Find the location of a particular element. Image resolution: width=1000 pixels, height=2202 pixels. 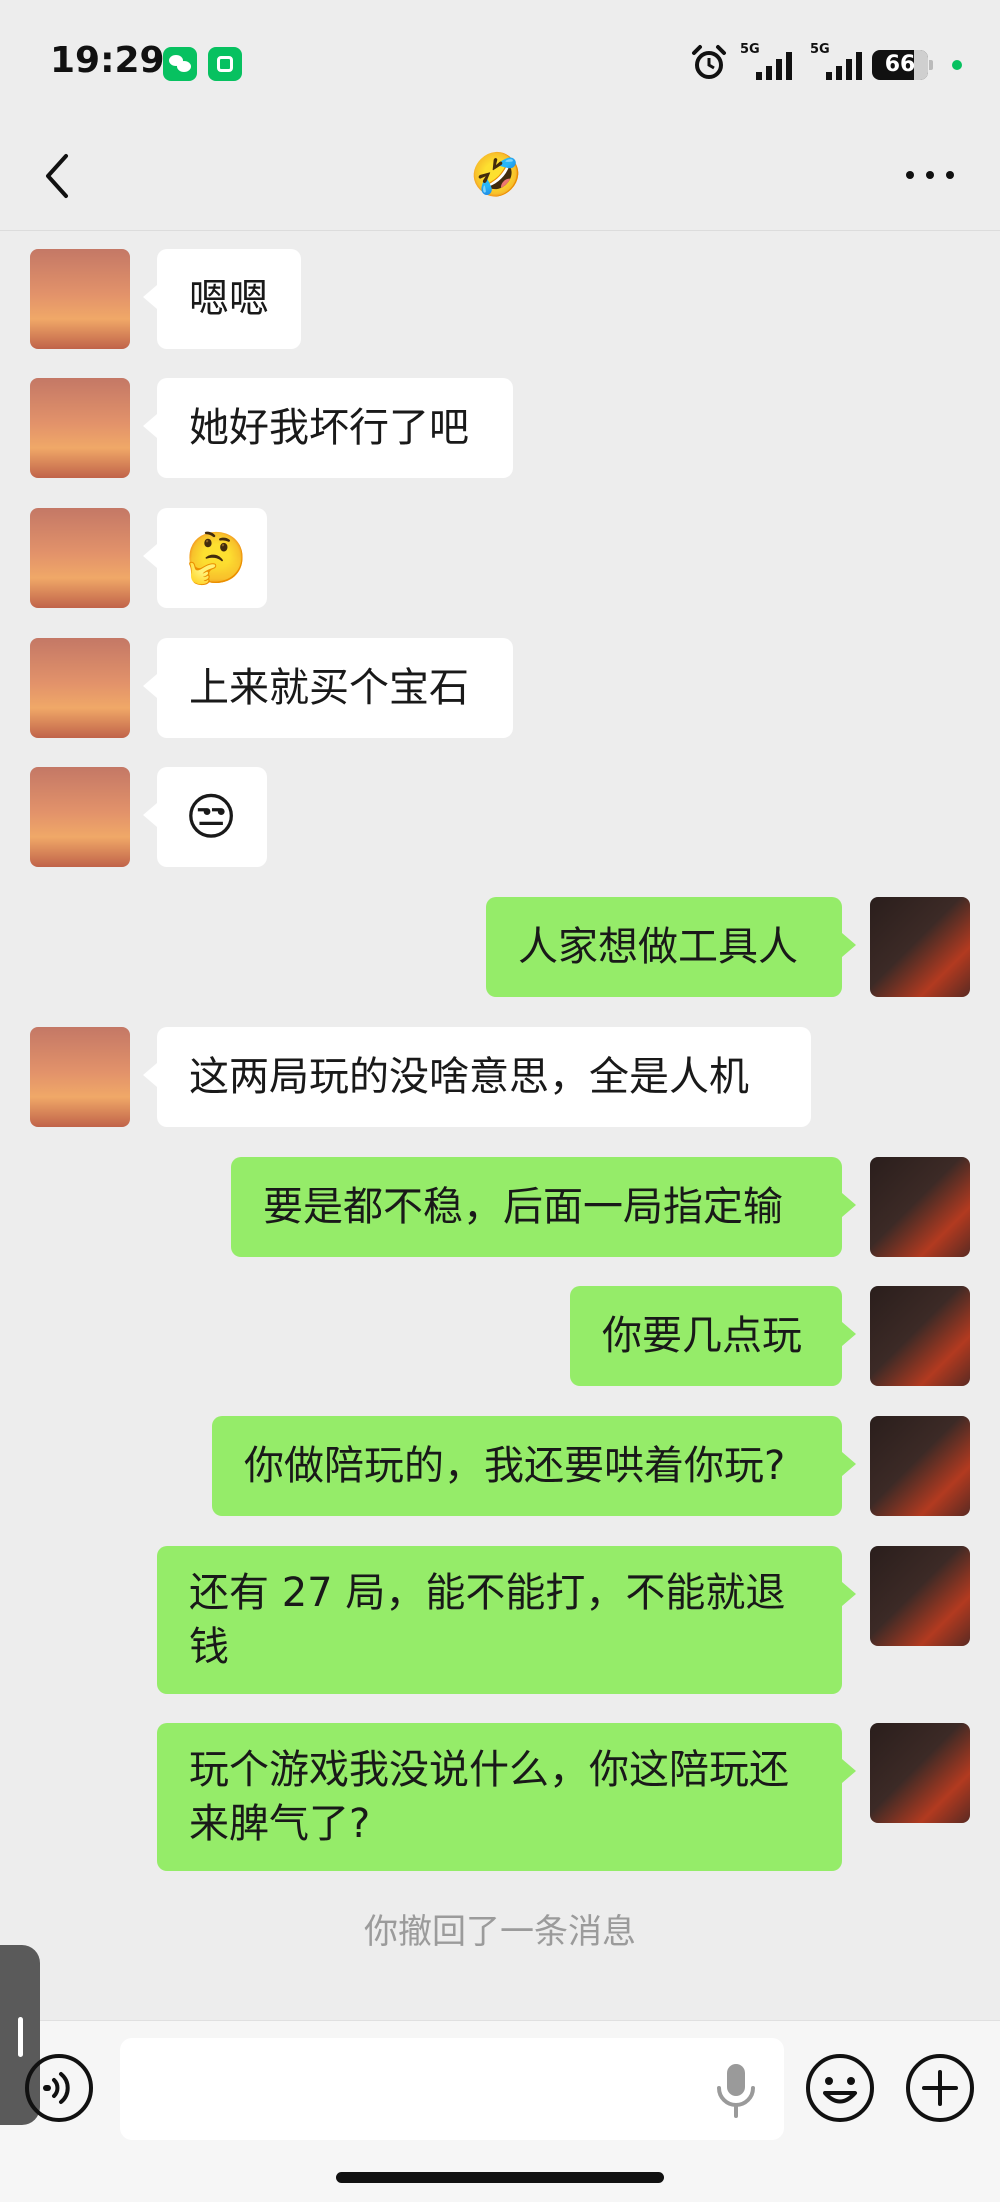

message-text-line: 来脾气了? is located at coordinates (280, 1824).